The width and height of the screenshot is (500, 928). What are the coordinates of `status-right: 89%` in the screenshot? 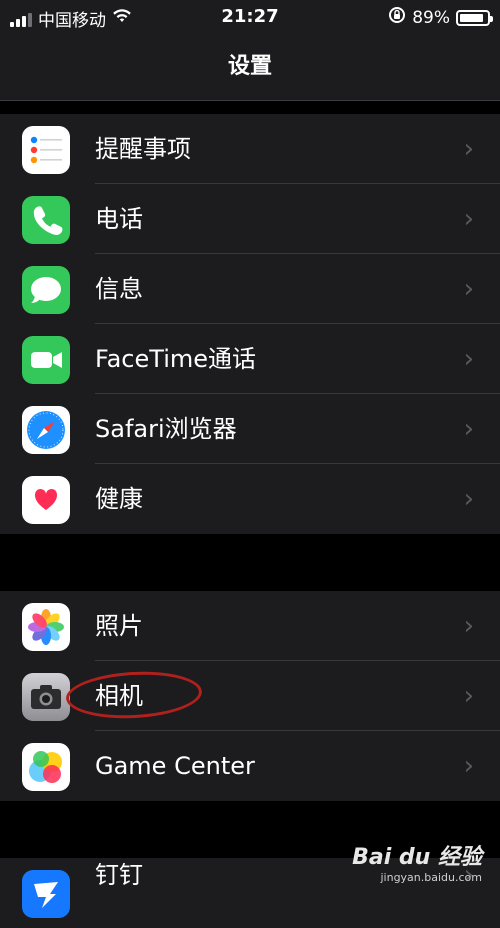 It's located at (440, 17).